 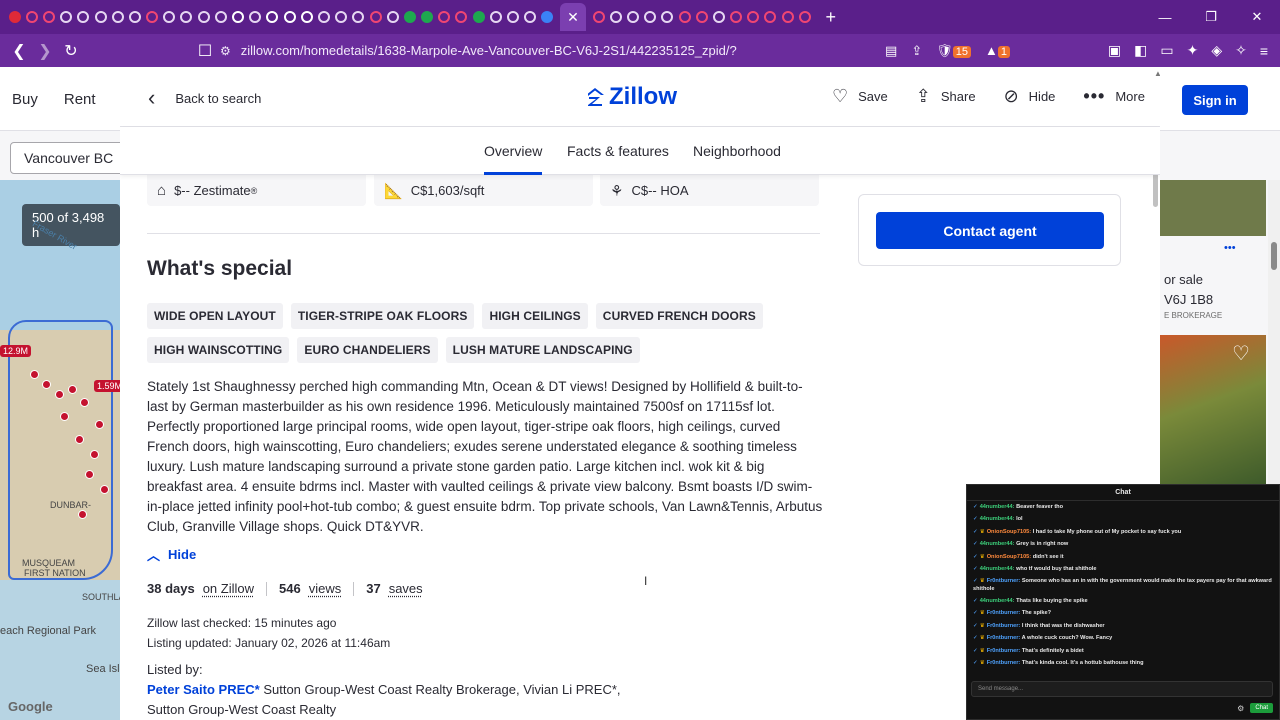 I want to click on close-window-icon: ✕, so click(x=1257, y=17).